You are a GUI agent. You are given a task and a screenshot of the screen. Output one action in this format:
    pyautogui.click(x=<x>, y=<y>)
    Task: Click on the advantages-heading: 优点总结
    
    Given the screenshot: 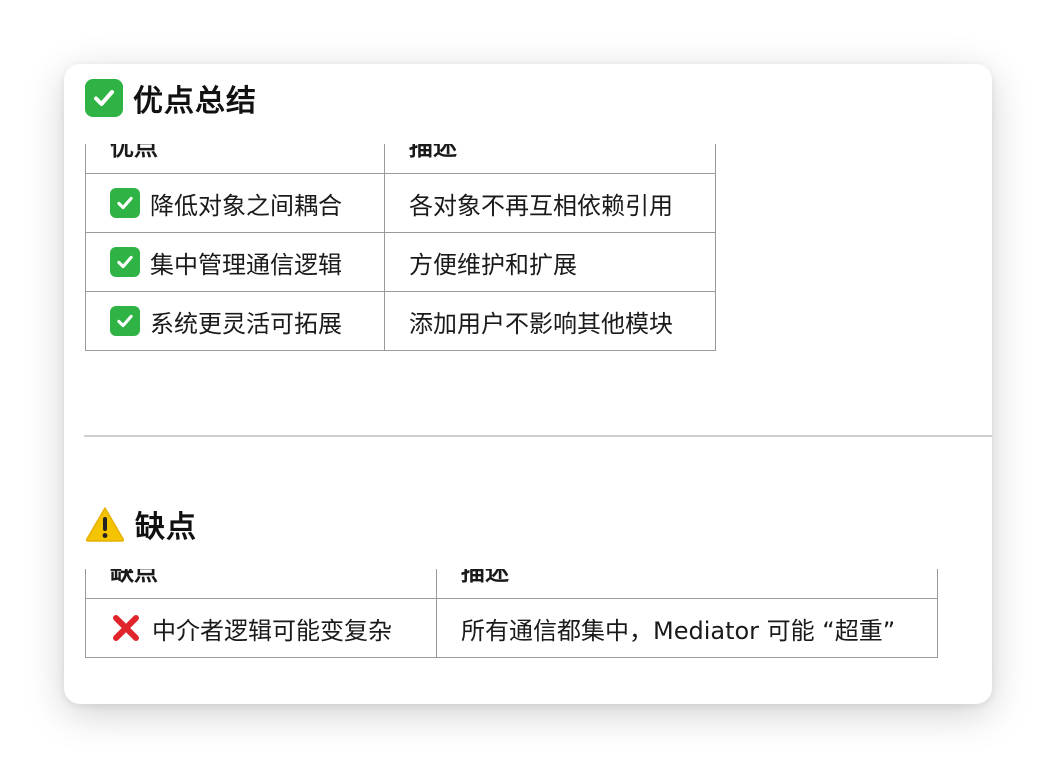 What is the action you would take?
    pyautogui.click(x=171, y=98)
    